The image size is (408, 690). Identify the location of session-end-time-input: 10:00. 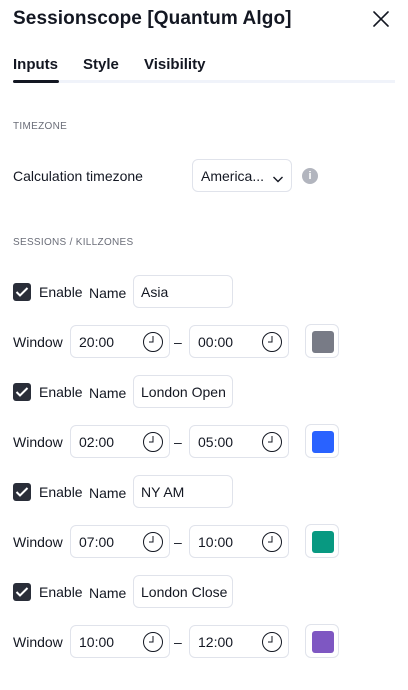
(239, 541).